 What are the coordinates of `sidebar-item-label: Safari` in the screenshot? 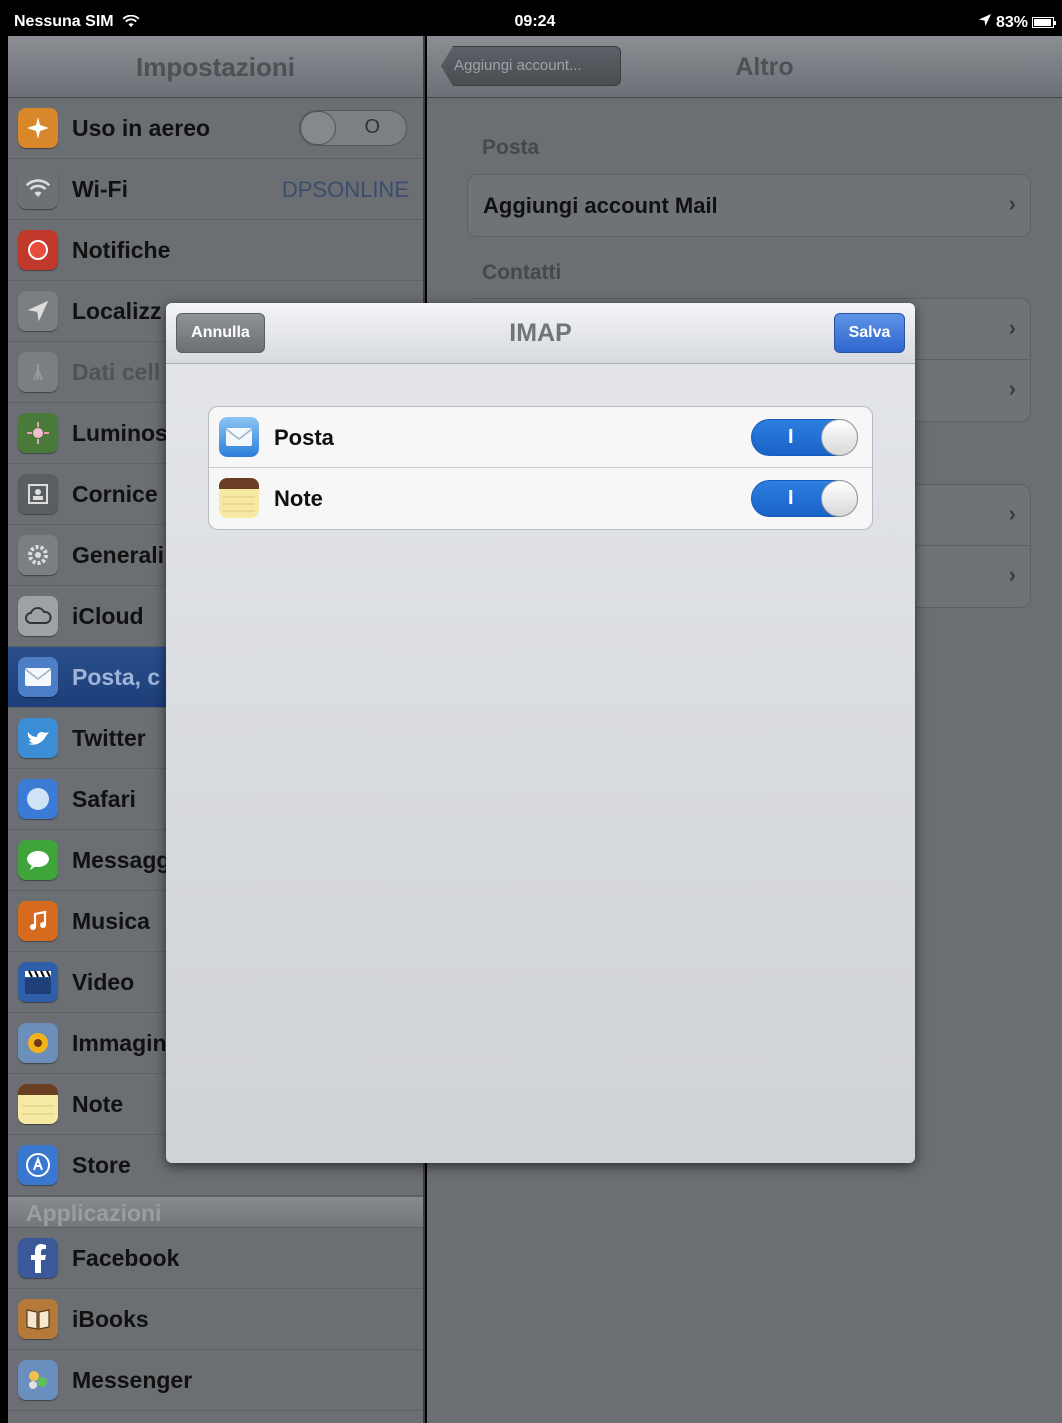 It's located at (104, 799).